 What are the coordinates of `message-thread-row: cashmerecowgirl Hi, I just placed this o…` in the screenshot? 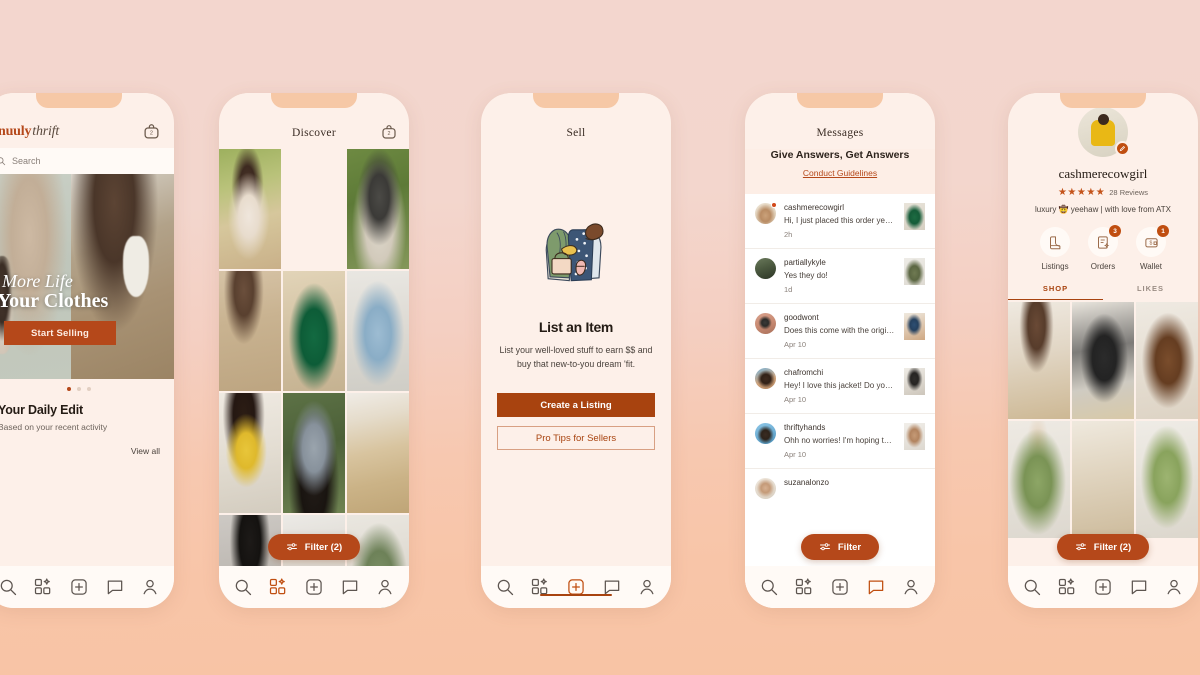 It's located at (840, 221).